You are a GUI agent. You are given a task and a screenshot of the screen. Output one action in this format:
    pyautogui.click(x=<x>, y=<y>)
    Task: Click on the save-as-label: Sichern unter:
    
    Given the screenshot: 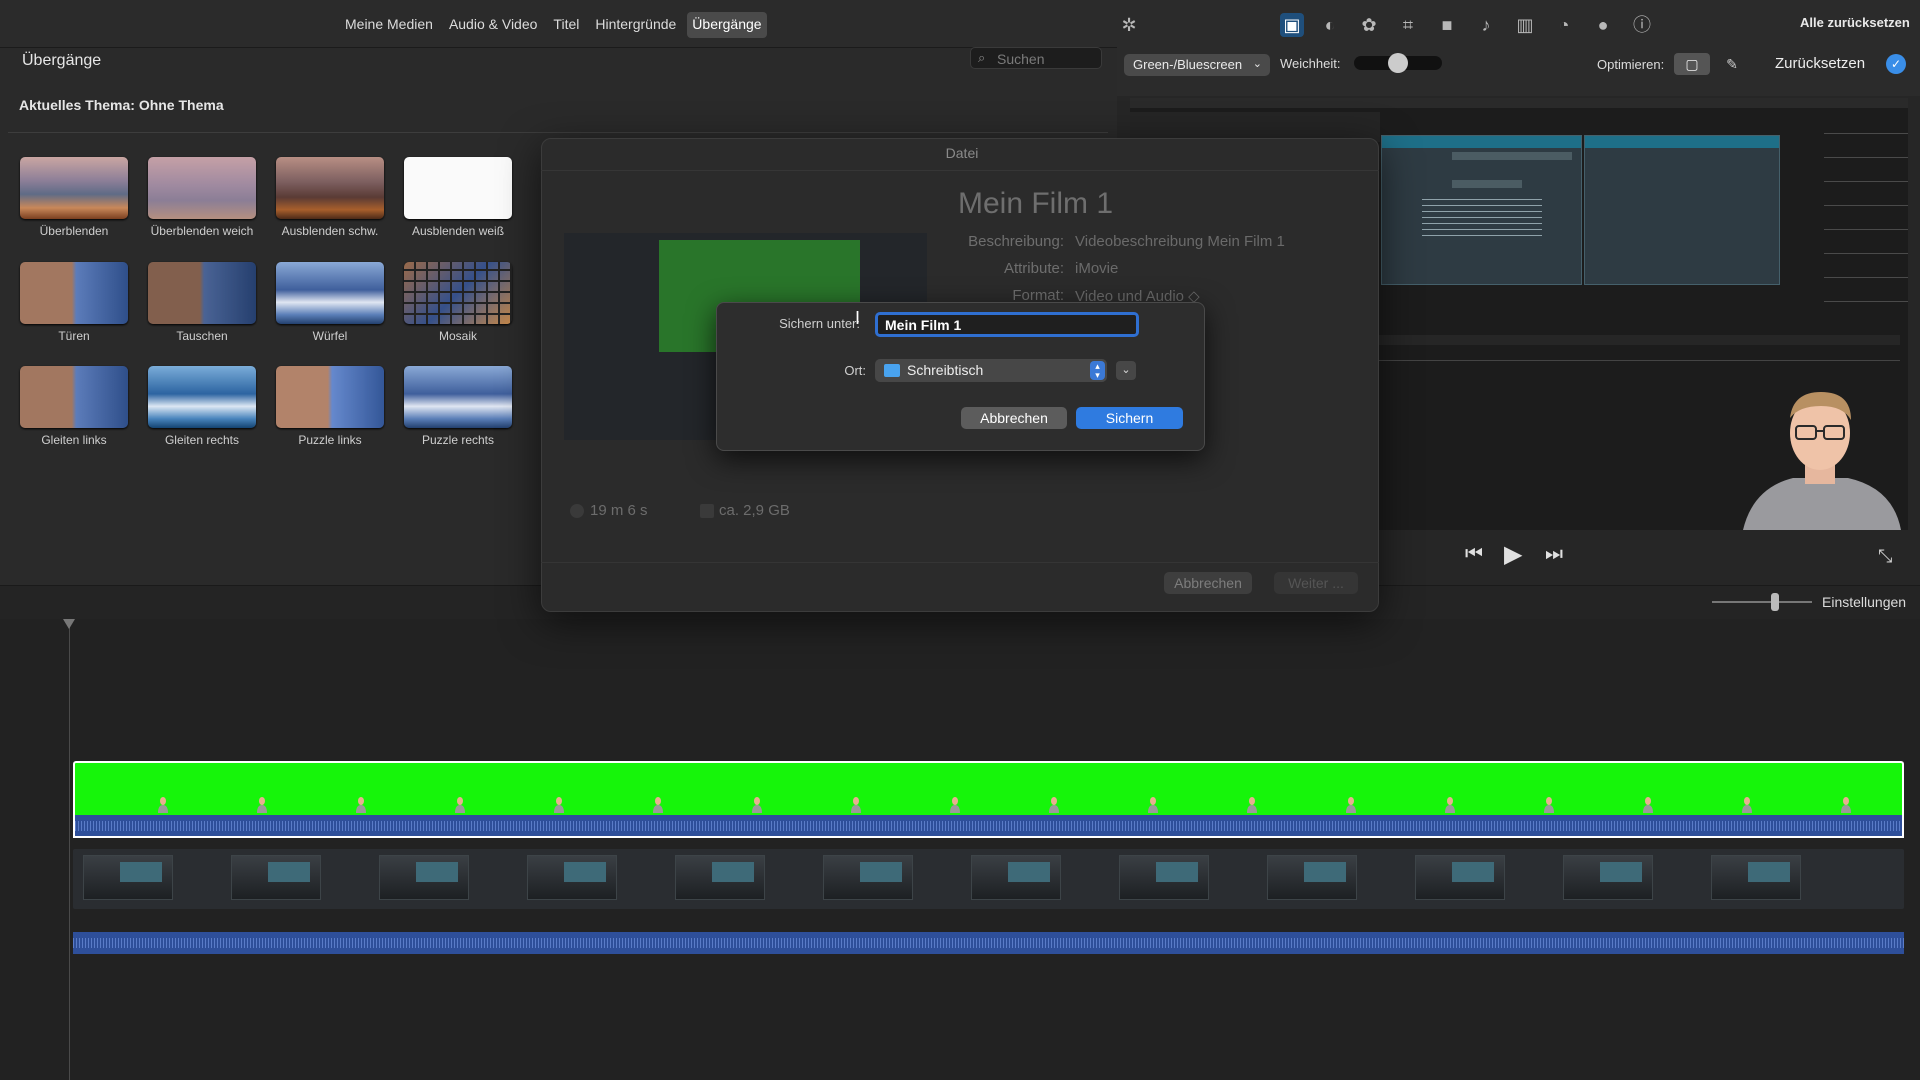 What is the action you would take?
    pyautogui.click(x=819, y=323)
    